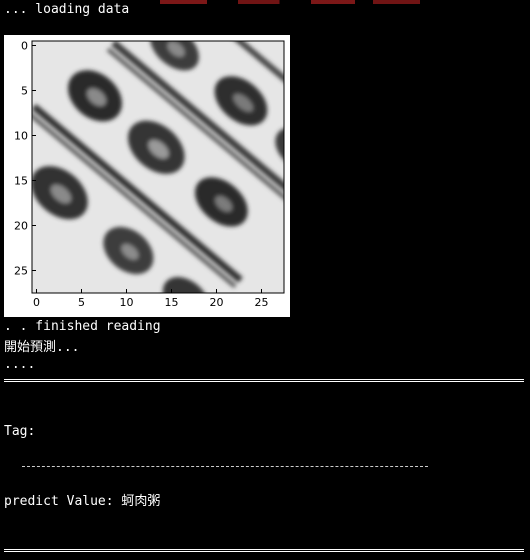  I want to click on console-line-predict-value: predict Value: 蚵肉粥, so click(82, 501).